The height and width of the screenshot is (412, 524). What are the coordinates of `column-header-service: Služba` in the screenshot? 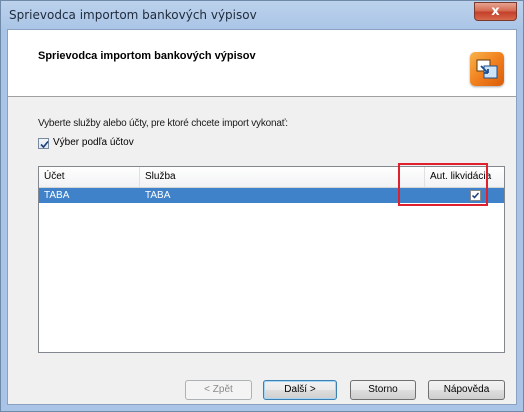 It's located at (283, 177).